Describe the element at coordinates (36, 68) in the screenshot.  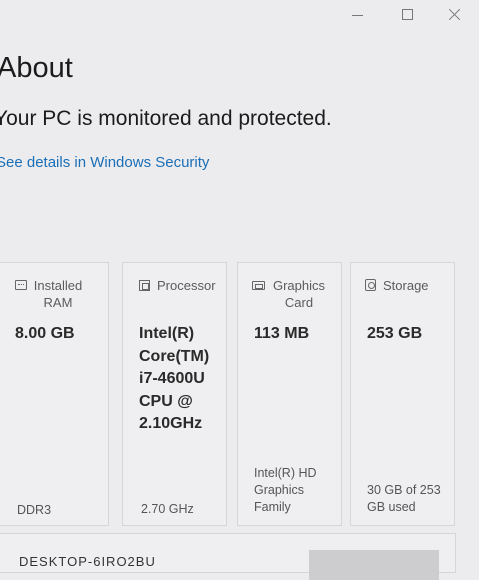
I see `page-title: About` at that location.